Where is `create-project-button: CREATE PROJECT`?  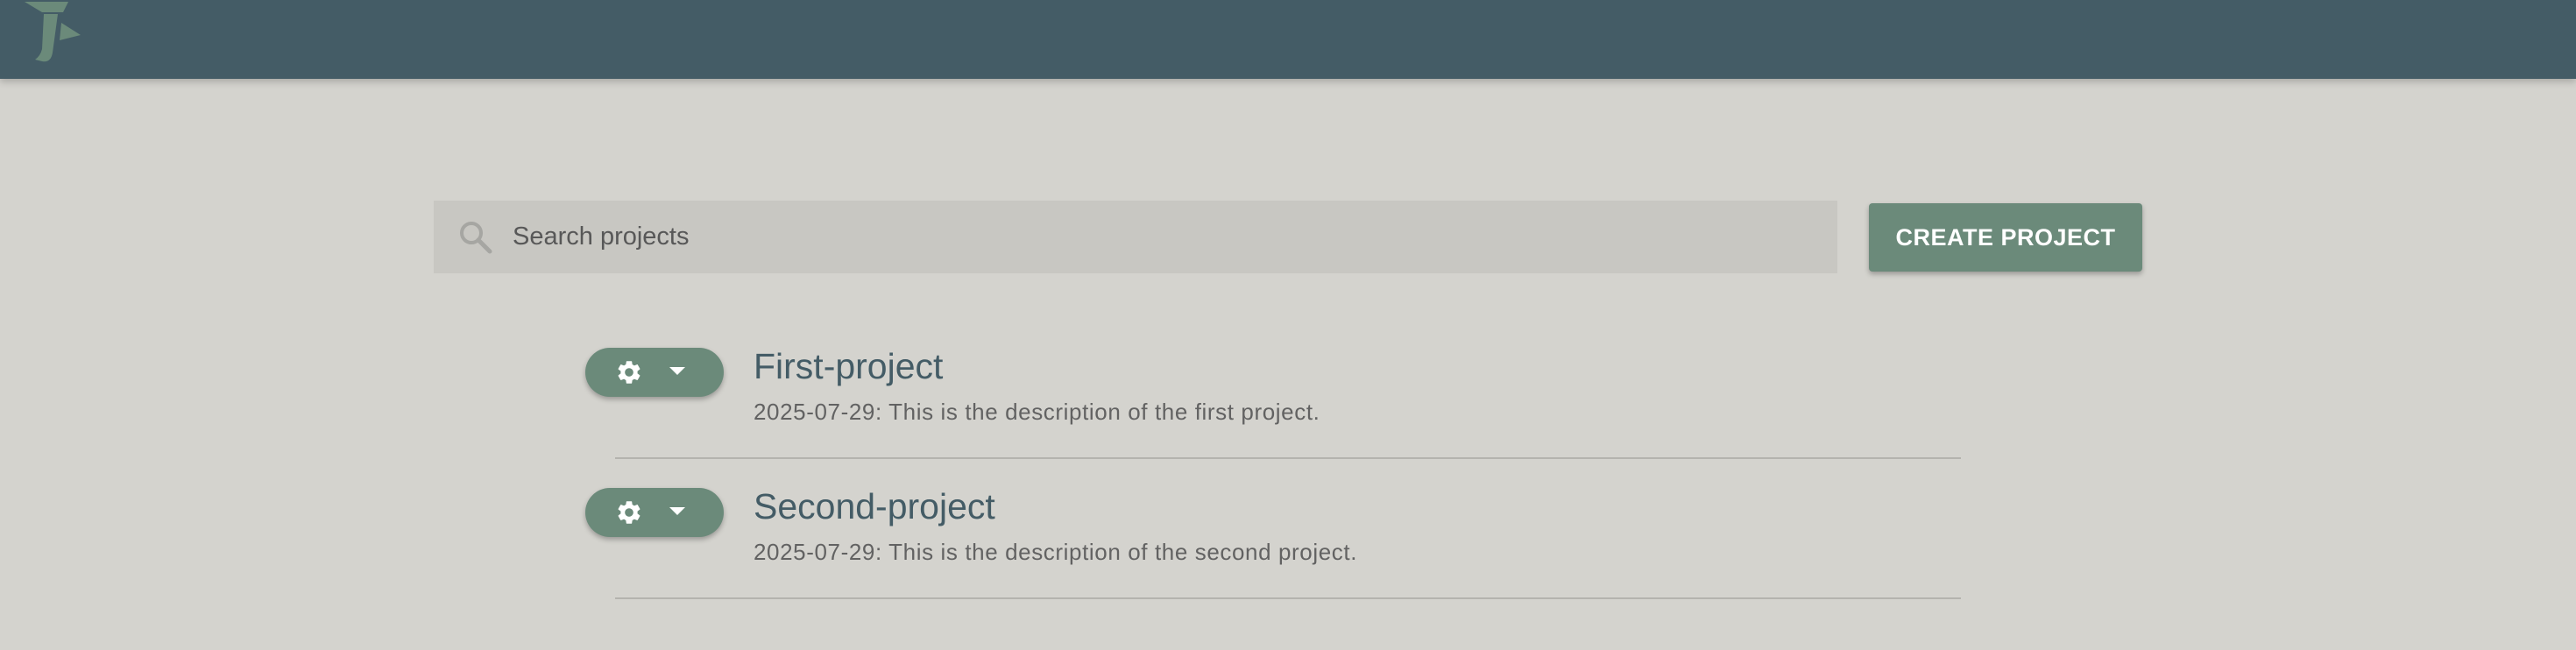
create-project-button: CREATE PROJECT is located at coordinates (2005, 237).